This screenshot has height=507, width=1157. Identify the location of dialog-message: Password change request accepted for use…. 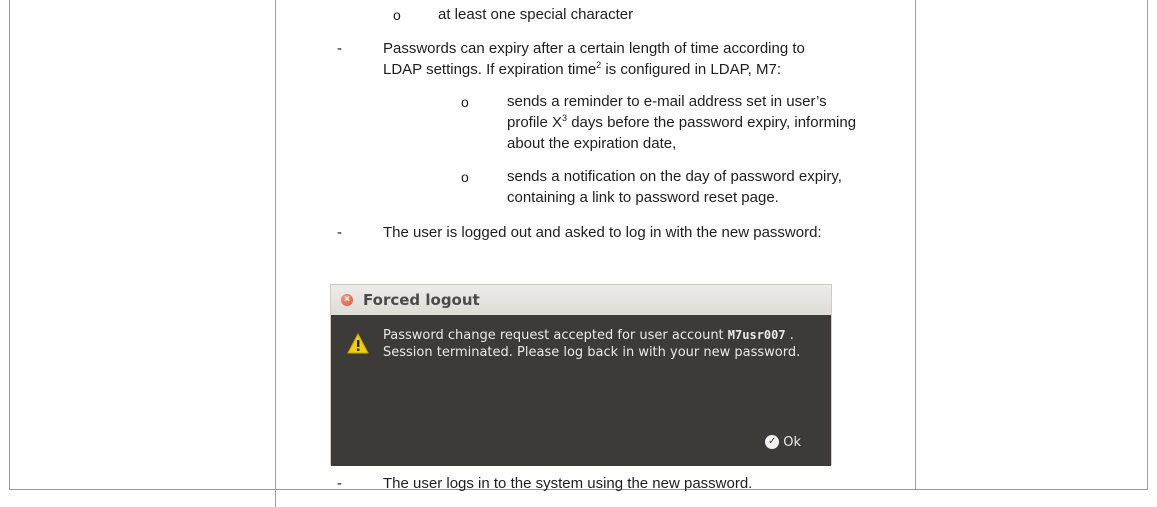
(592, 344).